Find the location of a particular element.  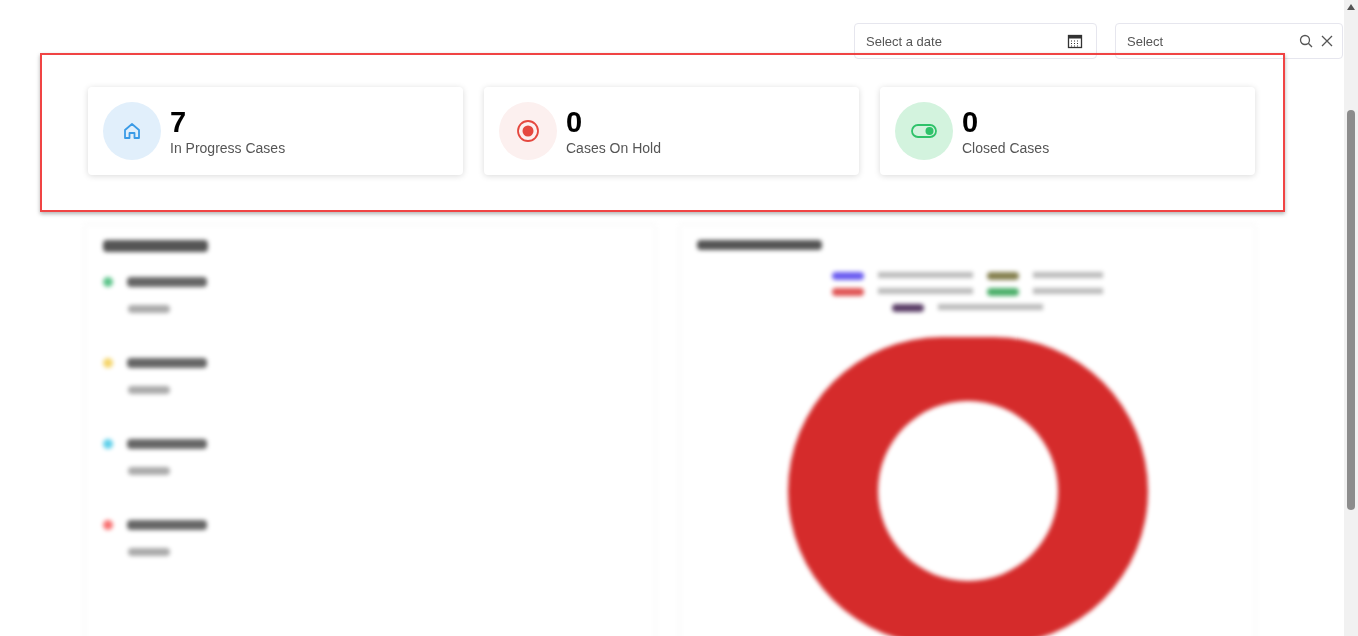

search-icon is located at coordinates (1306, 41).